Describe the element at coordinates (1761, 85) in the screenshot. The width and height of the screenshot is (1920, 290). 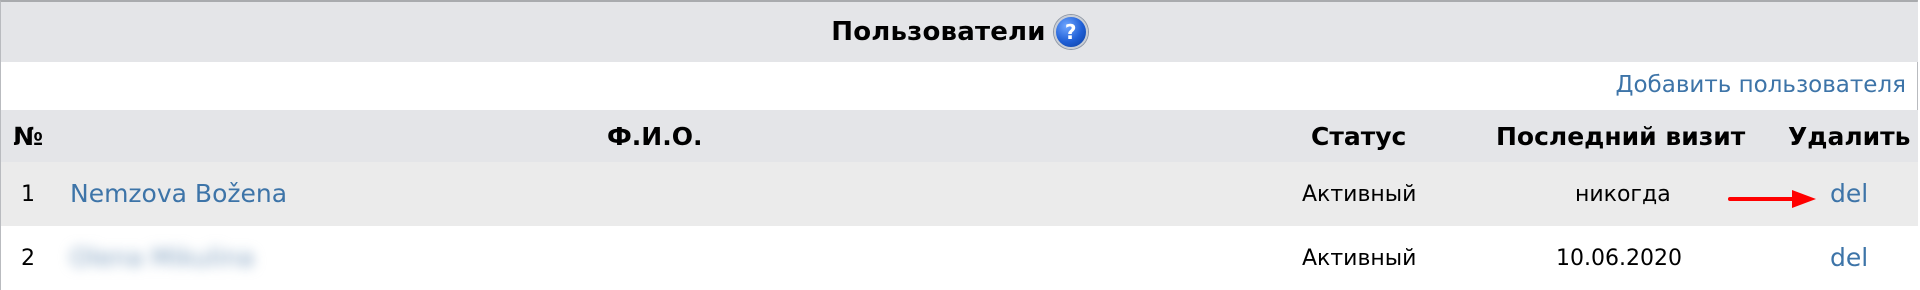
I see `add-user-link: Добавить пользователя` at that location.